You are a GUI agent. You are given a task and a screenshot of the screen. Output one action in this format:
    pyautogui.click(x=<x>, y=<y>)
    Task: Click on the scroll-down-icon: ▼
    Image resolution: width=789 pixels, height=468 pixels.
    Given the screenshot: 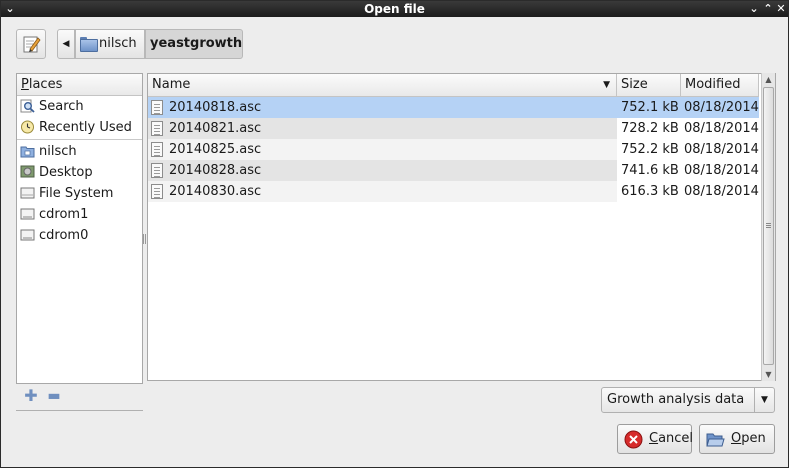 What is the action you would take?
    pyautogui.click(x=768, y=374)
    